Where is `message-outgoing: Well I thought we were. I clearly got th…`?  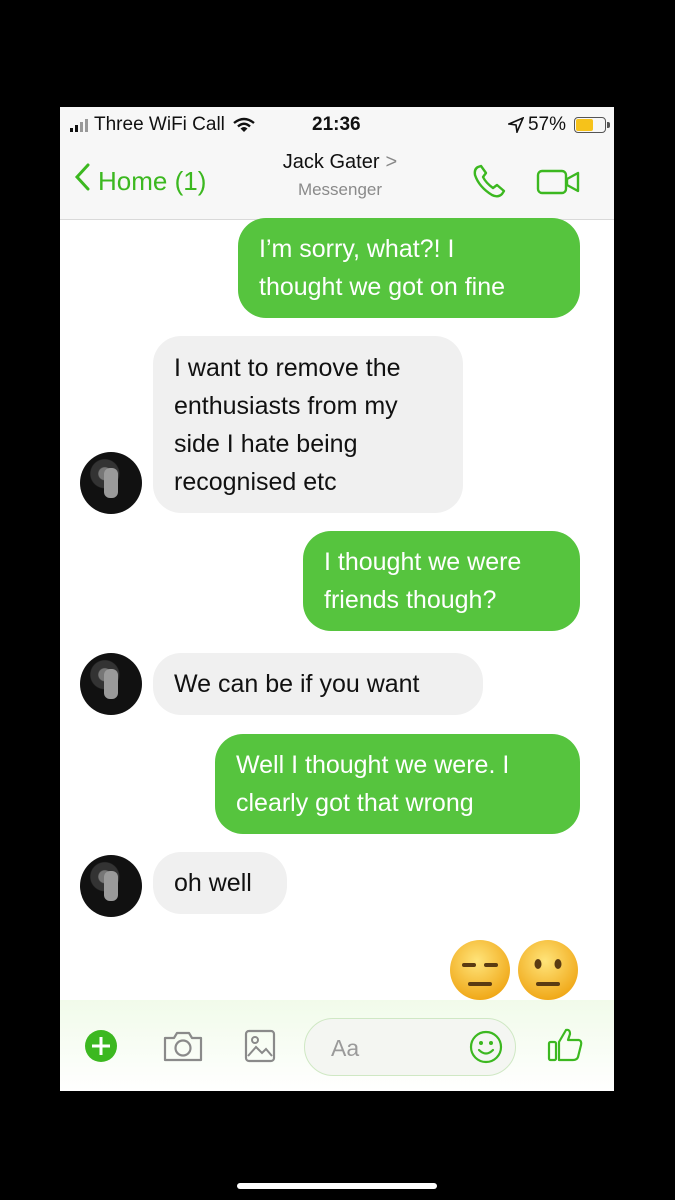 message-outgoing: Well I thought we were. I clearly got th… is located at coordinates (397, 784).